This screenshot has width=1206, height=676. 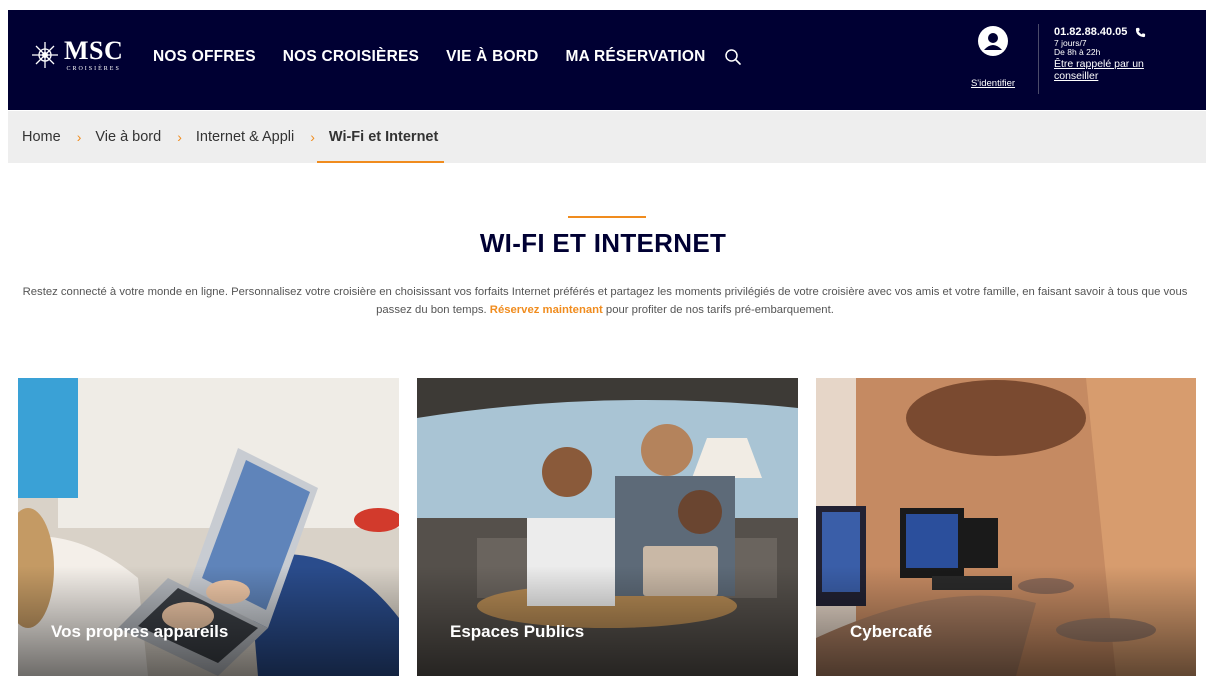 What do you see at coordinates (1141, 32) in the screenshot?
I see `phone-icon` at bounding box center [1141, 32].